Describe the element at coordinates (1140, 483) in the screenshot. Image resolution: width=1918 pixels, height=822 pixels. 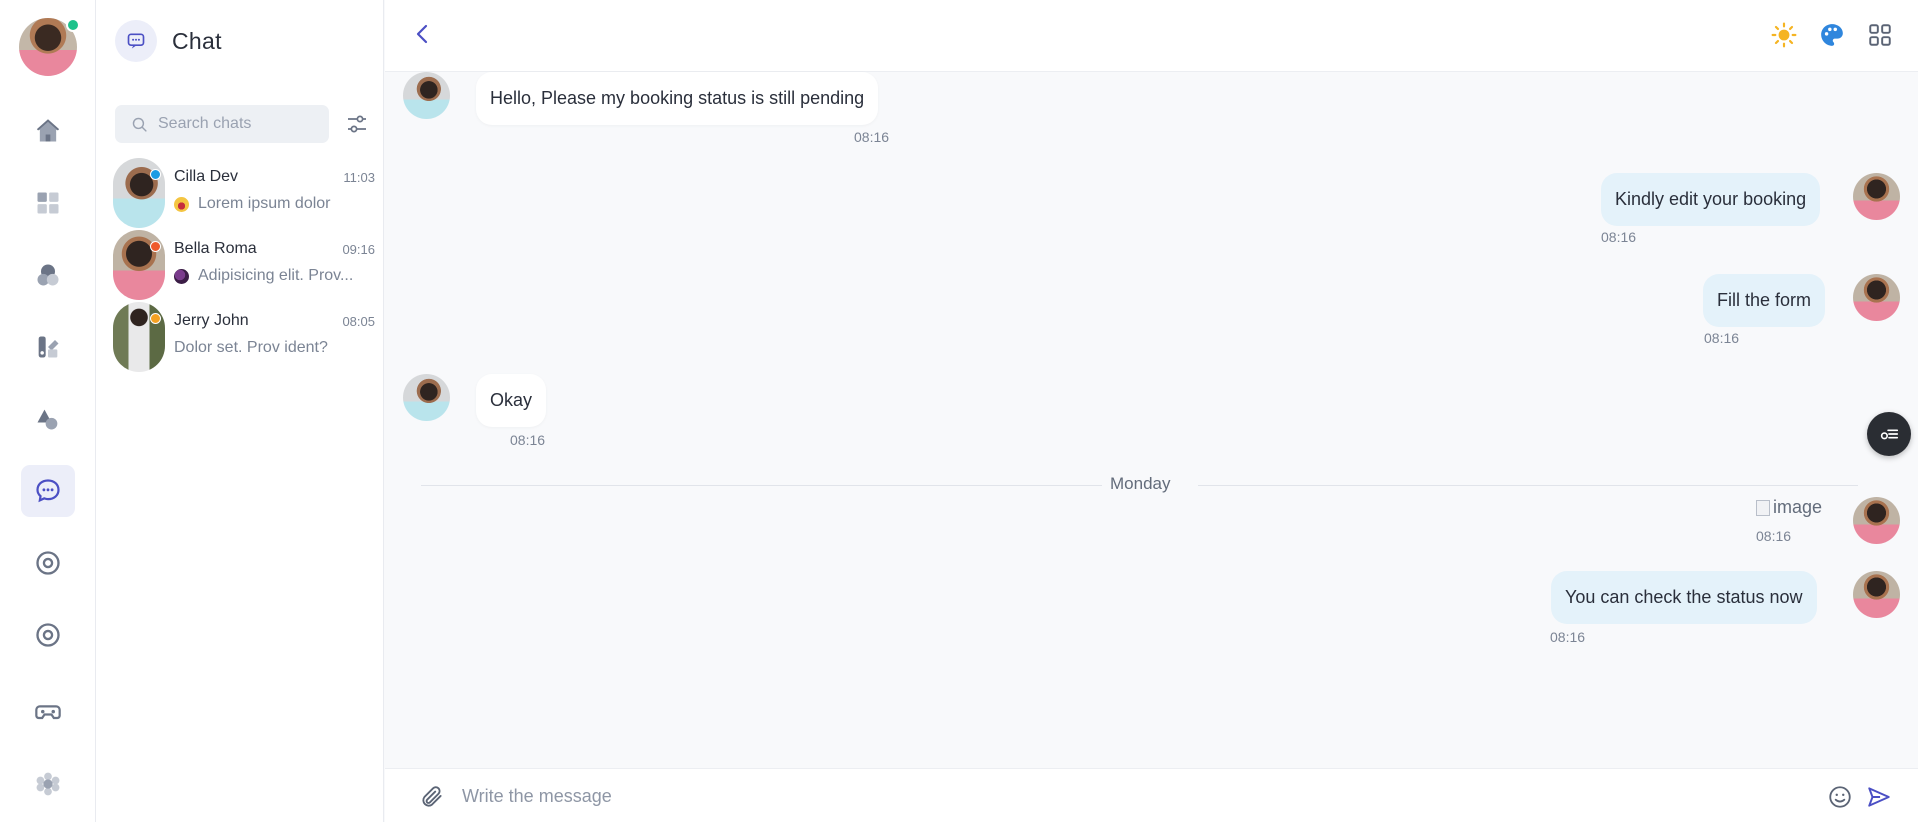
I see `day-divider-label: Monday` at that location.